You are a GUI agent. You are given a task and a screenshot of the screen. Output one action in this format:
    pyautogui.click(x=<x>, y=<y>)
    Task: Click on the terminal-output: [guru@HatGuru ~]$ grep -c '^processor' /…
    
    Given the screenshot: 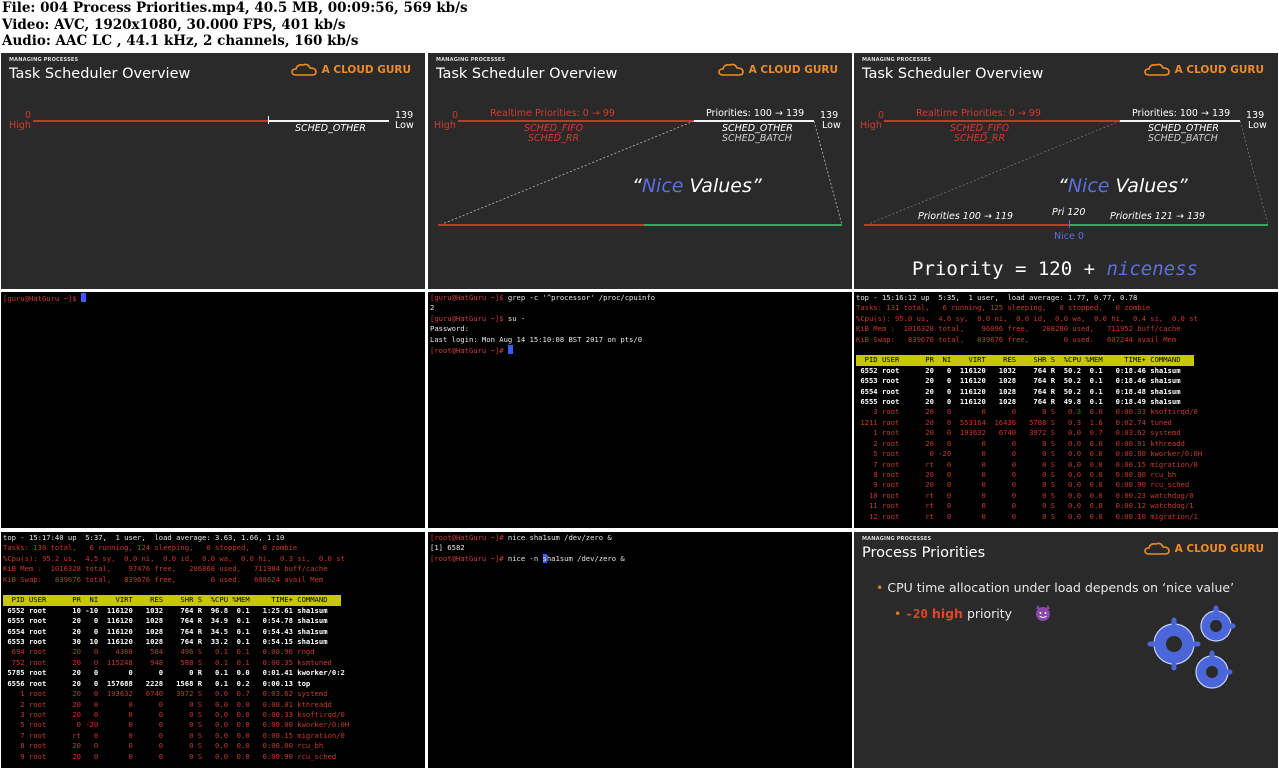 What is the action you would take?
    pyautogui.click(x=543, y=324)
    